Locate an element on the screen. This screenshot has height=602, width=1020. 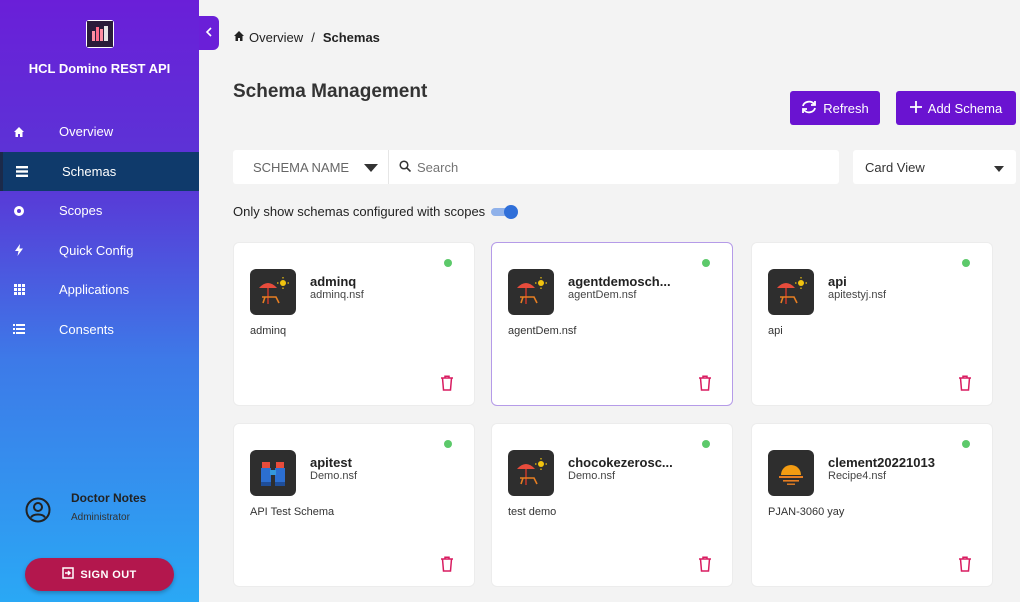
sidebar-item-quick-config: Quick Config is located at coordinates (99, 251).